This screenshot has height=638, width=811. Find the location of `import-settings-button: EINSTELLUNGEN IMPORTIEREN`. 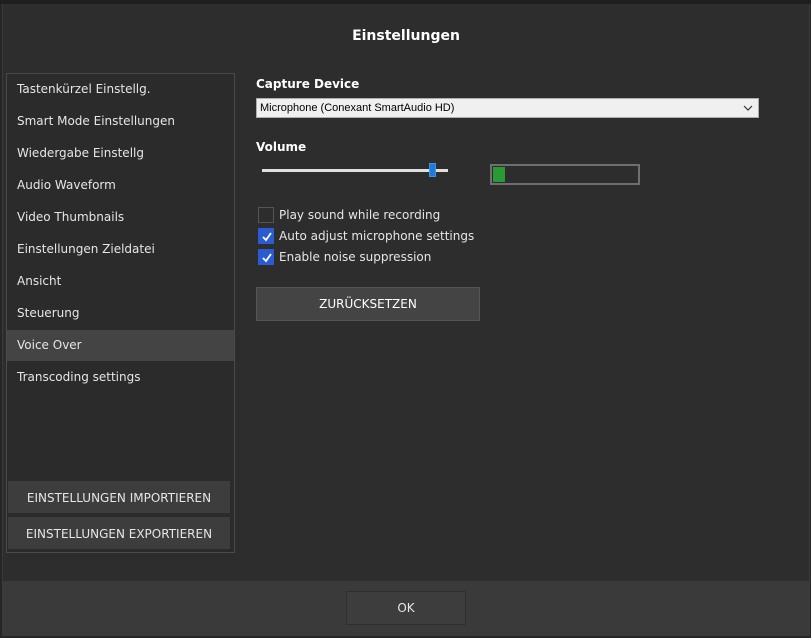

import-settings-button: EINSTELLUNGEN IMPORTIEREN is located at coordinates (119, 497).